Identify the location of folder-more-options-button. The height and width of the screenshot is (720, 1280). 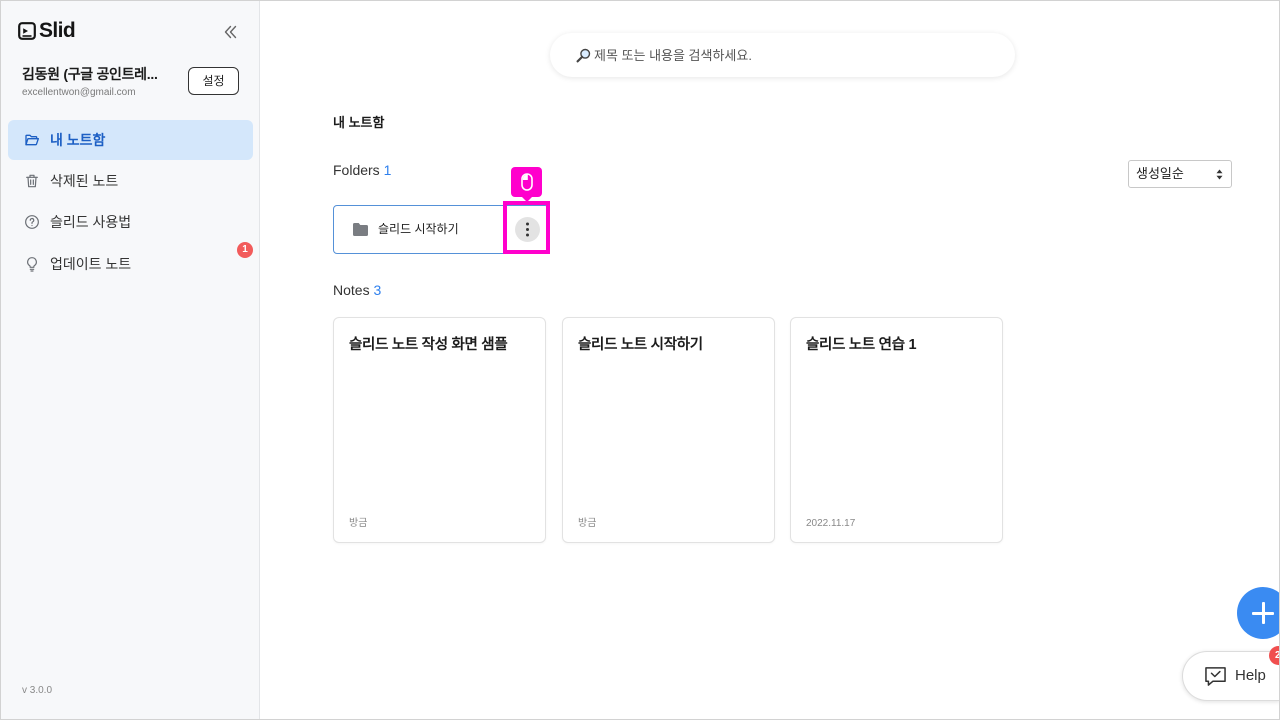
(527, 229).